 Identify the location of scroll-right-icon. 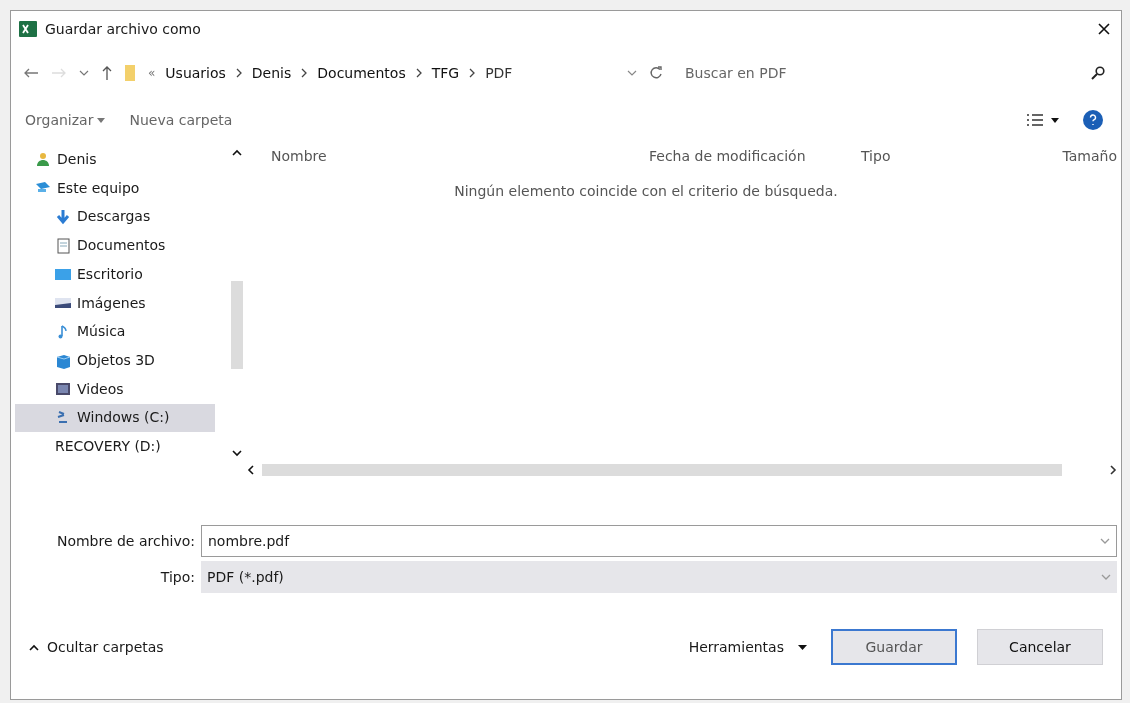
(1113, 470).